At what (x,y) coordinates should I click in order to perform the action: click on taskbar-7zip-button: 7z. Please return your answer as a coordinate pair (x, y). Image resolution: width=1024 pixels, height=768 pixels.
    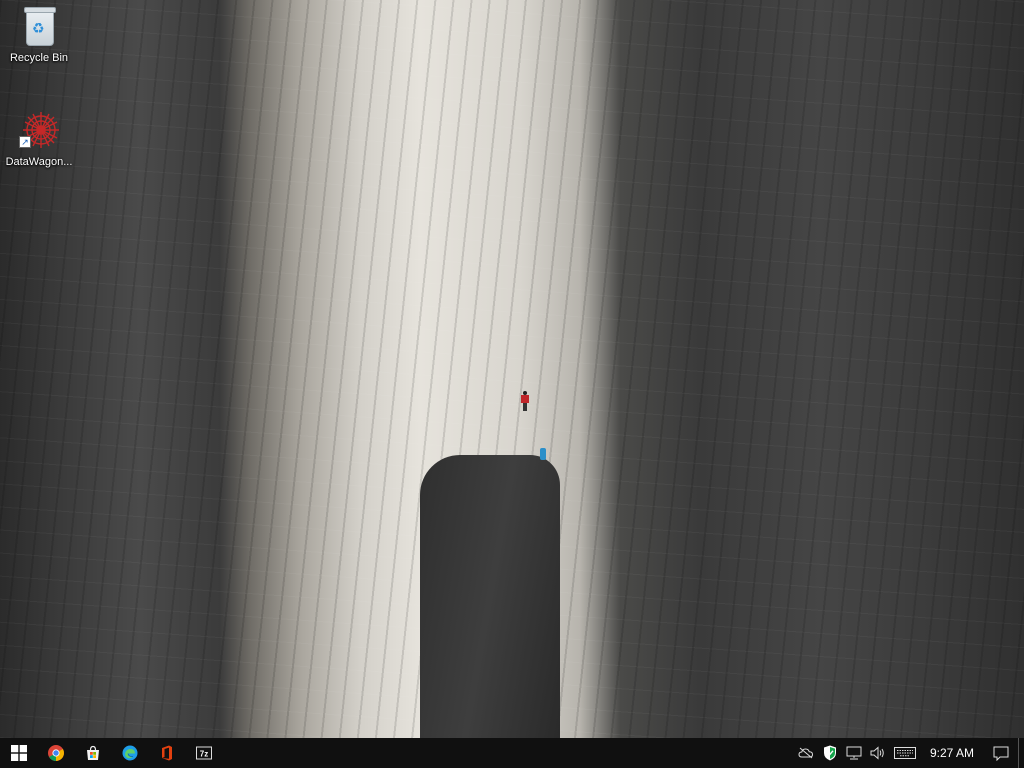
    Looking at the image, I should click on (203, 753).